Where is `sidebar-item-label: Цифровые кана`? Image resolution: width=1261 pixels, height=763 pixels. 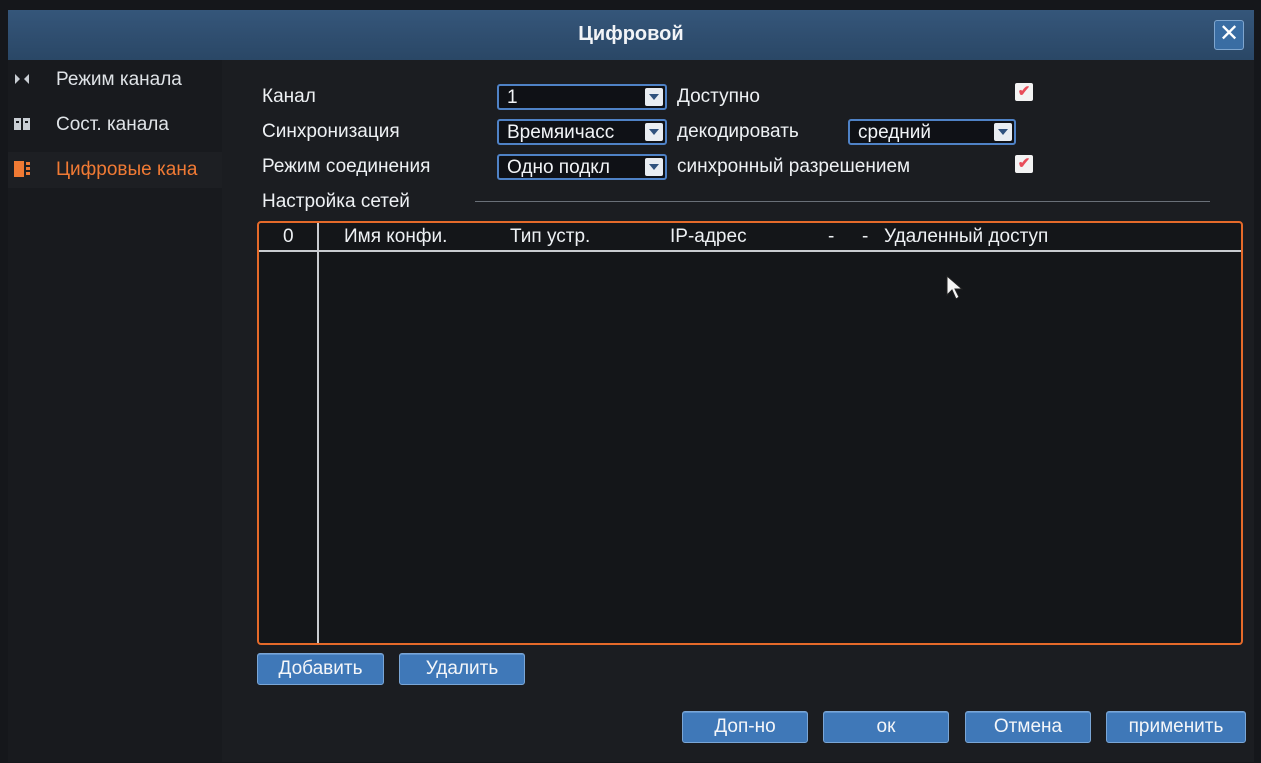 sidebar-item-label: Цифровые кана is located at coordinates (127, 169).